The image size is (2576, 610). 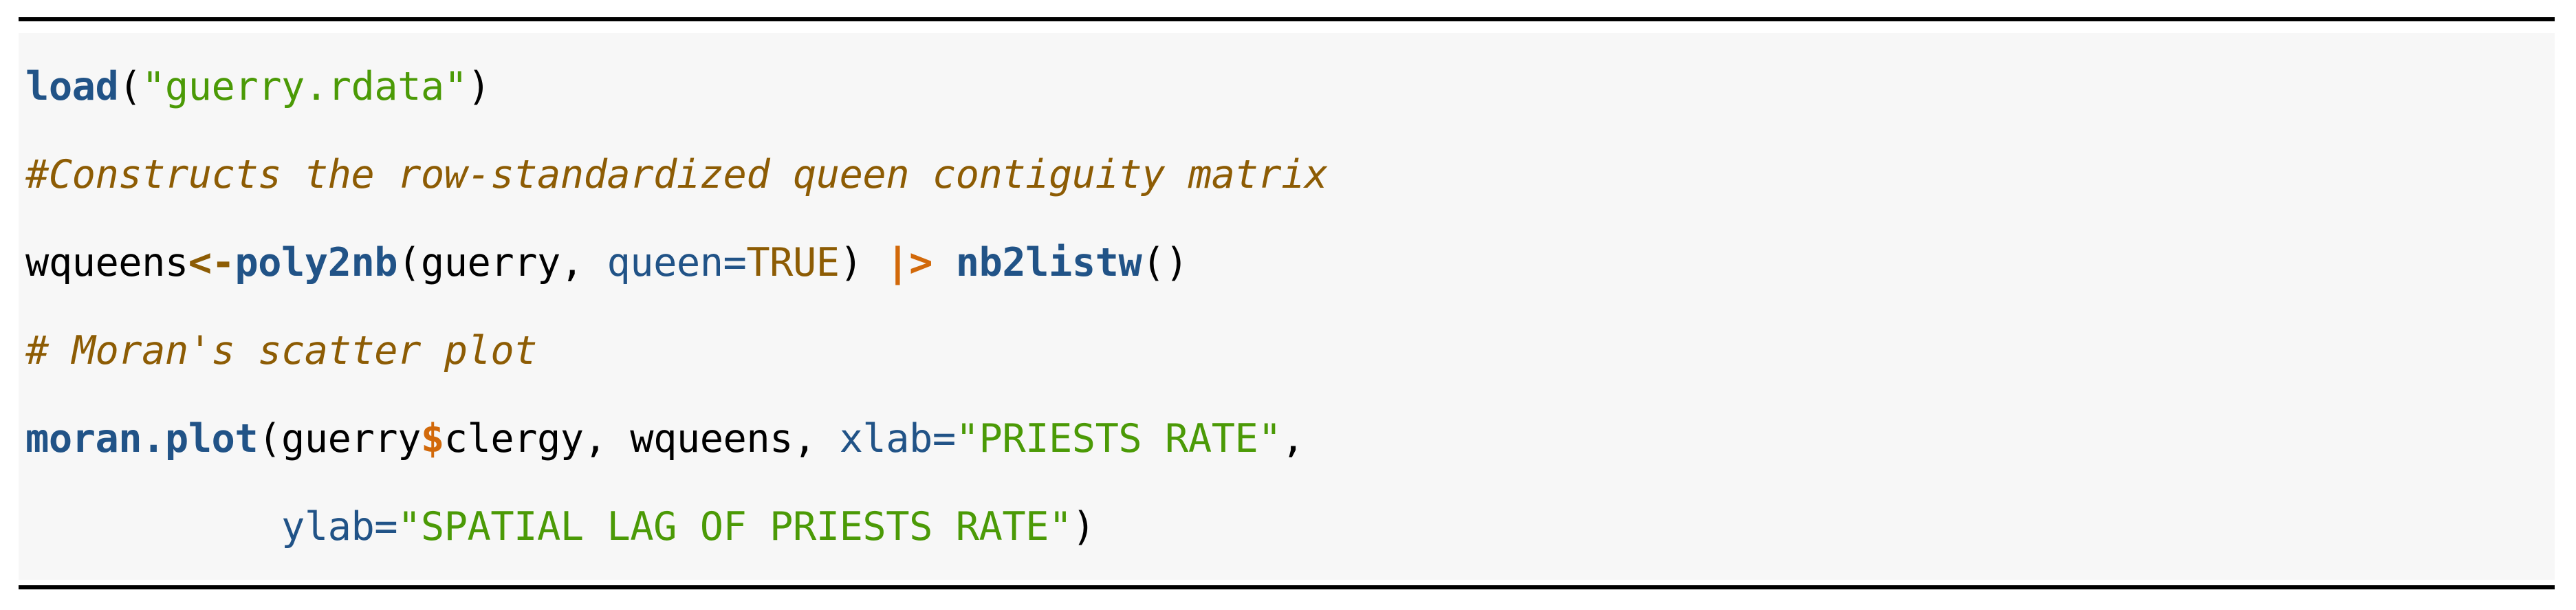 I want to click on top-rule, so click(x=1287, y=19).